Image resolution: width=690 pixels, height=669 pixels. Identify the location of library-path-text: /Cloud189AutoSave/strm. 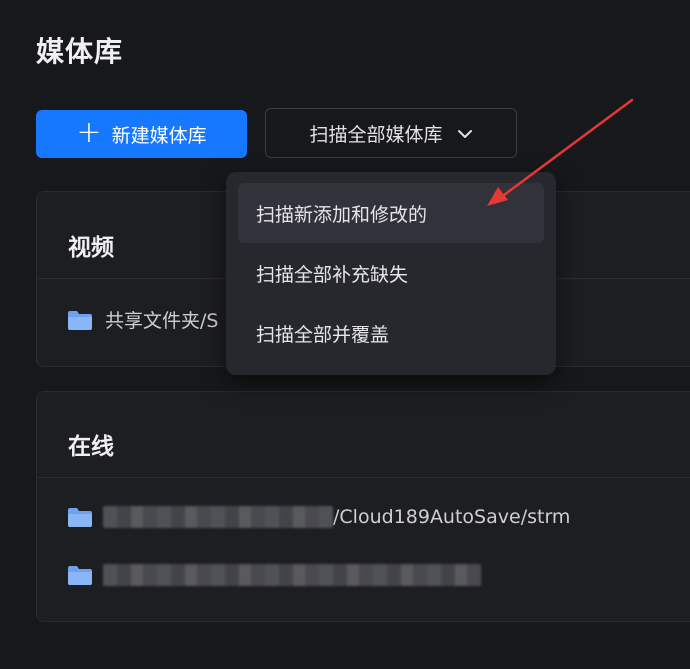
(452, 517).